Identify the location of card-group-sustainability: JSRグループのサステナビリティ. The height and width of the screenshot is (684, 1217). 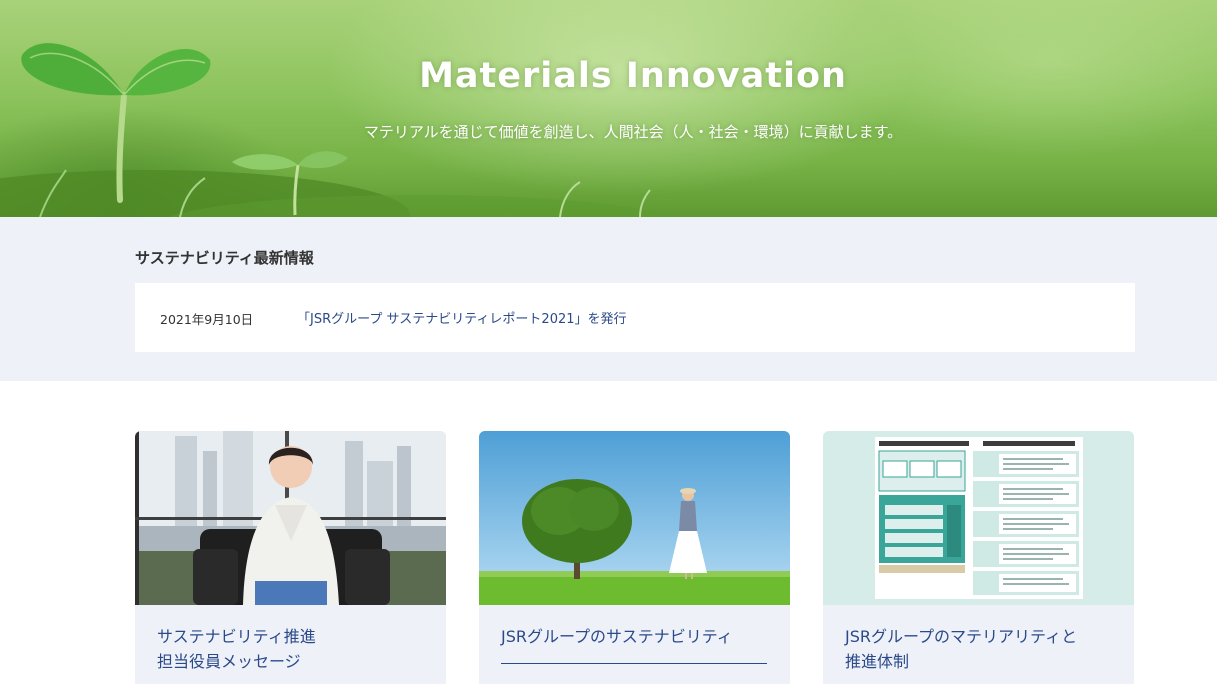
(634, 557).